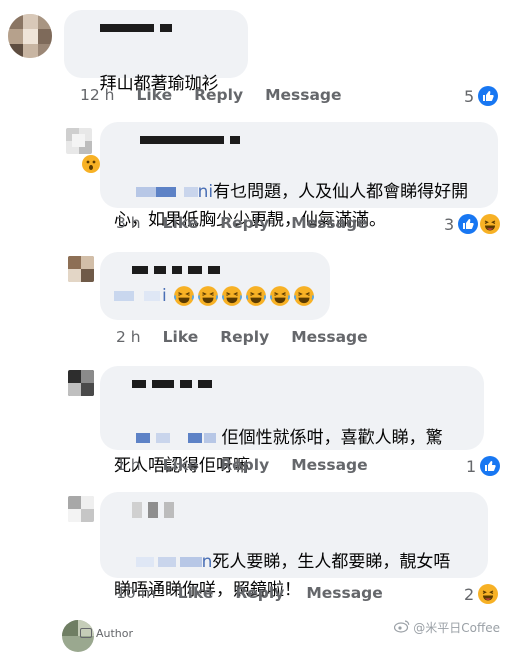 This screenshot has width=514, height=652. Describe the element at coordinates (128, 465) in the screenshot. I see `comment-time: 1 h` at that location.